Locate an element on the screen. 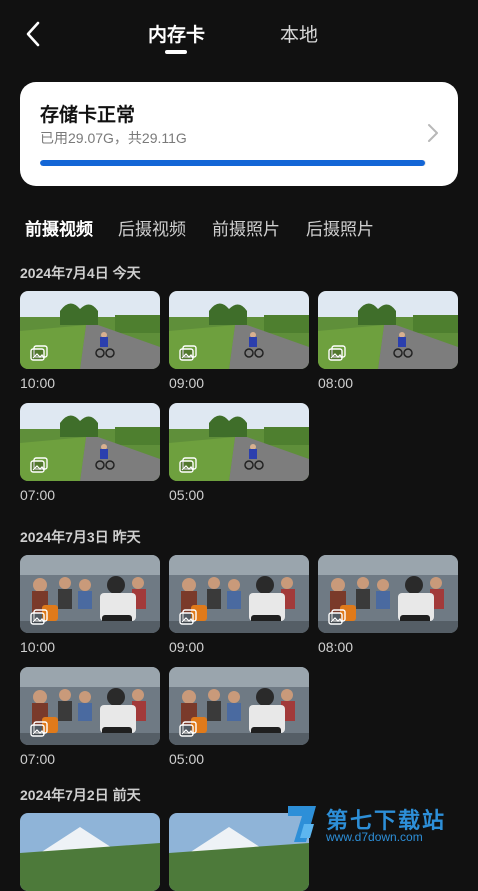 The height and width of the screenshot is (891, 478). top-bar: 内存卡 本地 is located at coordinates (239, 35).